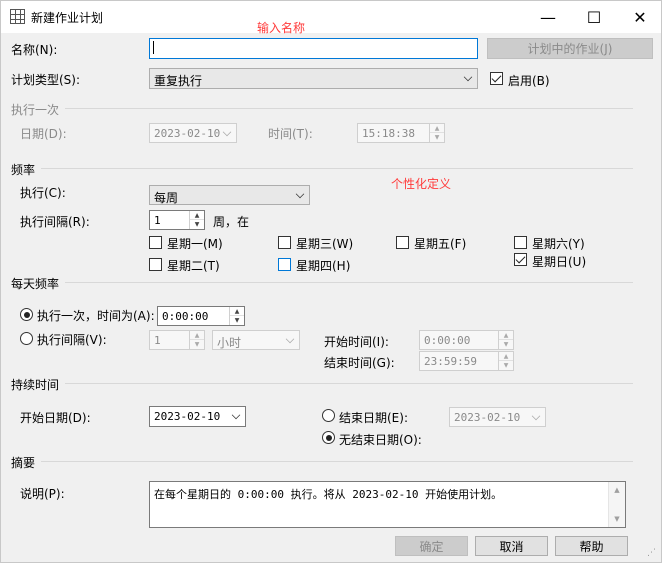  What do you see at coordinates (177, 220) in the screenshot?
I see `recurs-input: 1 ▲ ▼` at bounding box center [177, 220].